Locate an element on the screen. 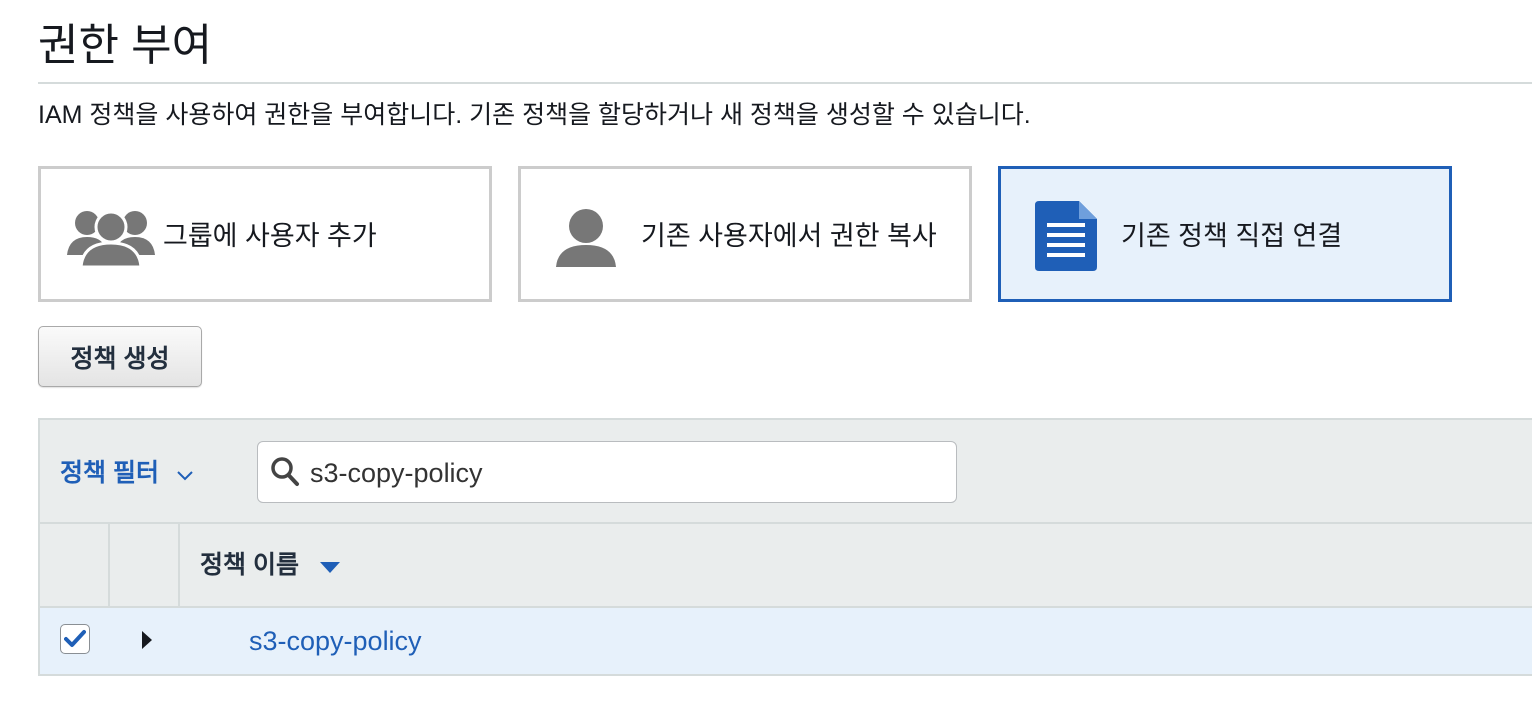  column-header-policy-name: 정책 이름 is located at coordinates (270, 565).